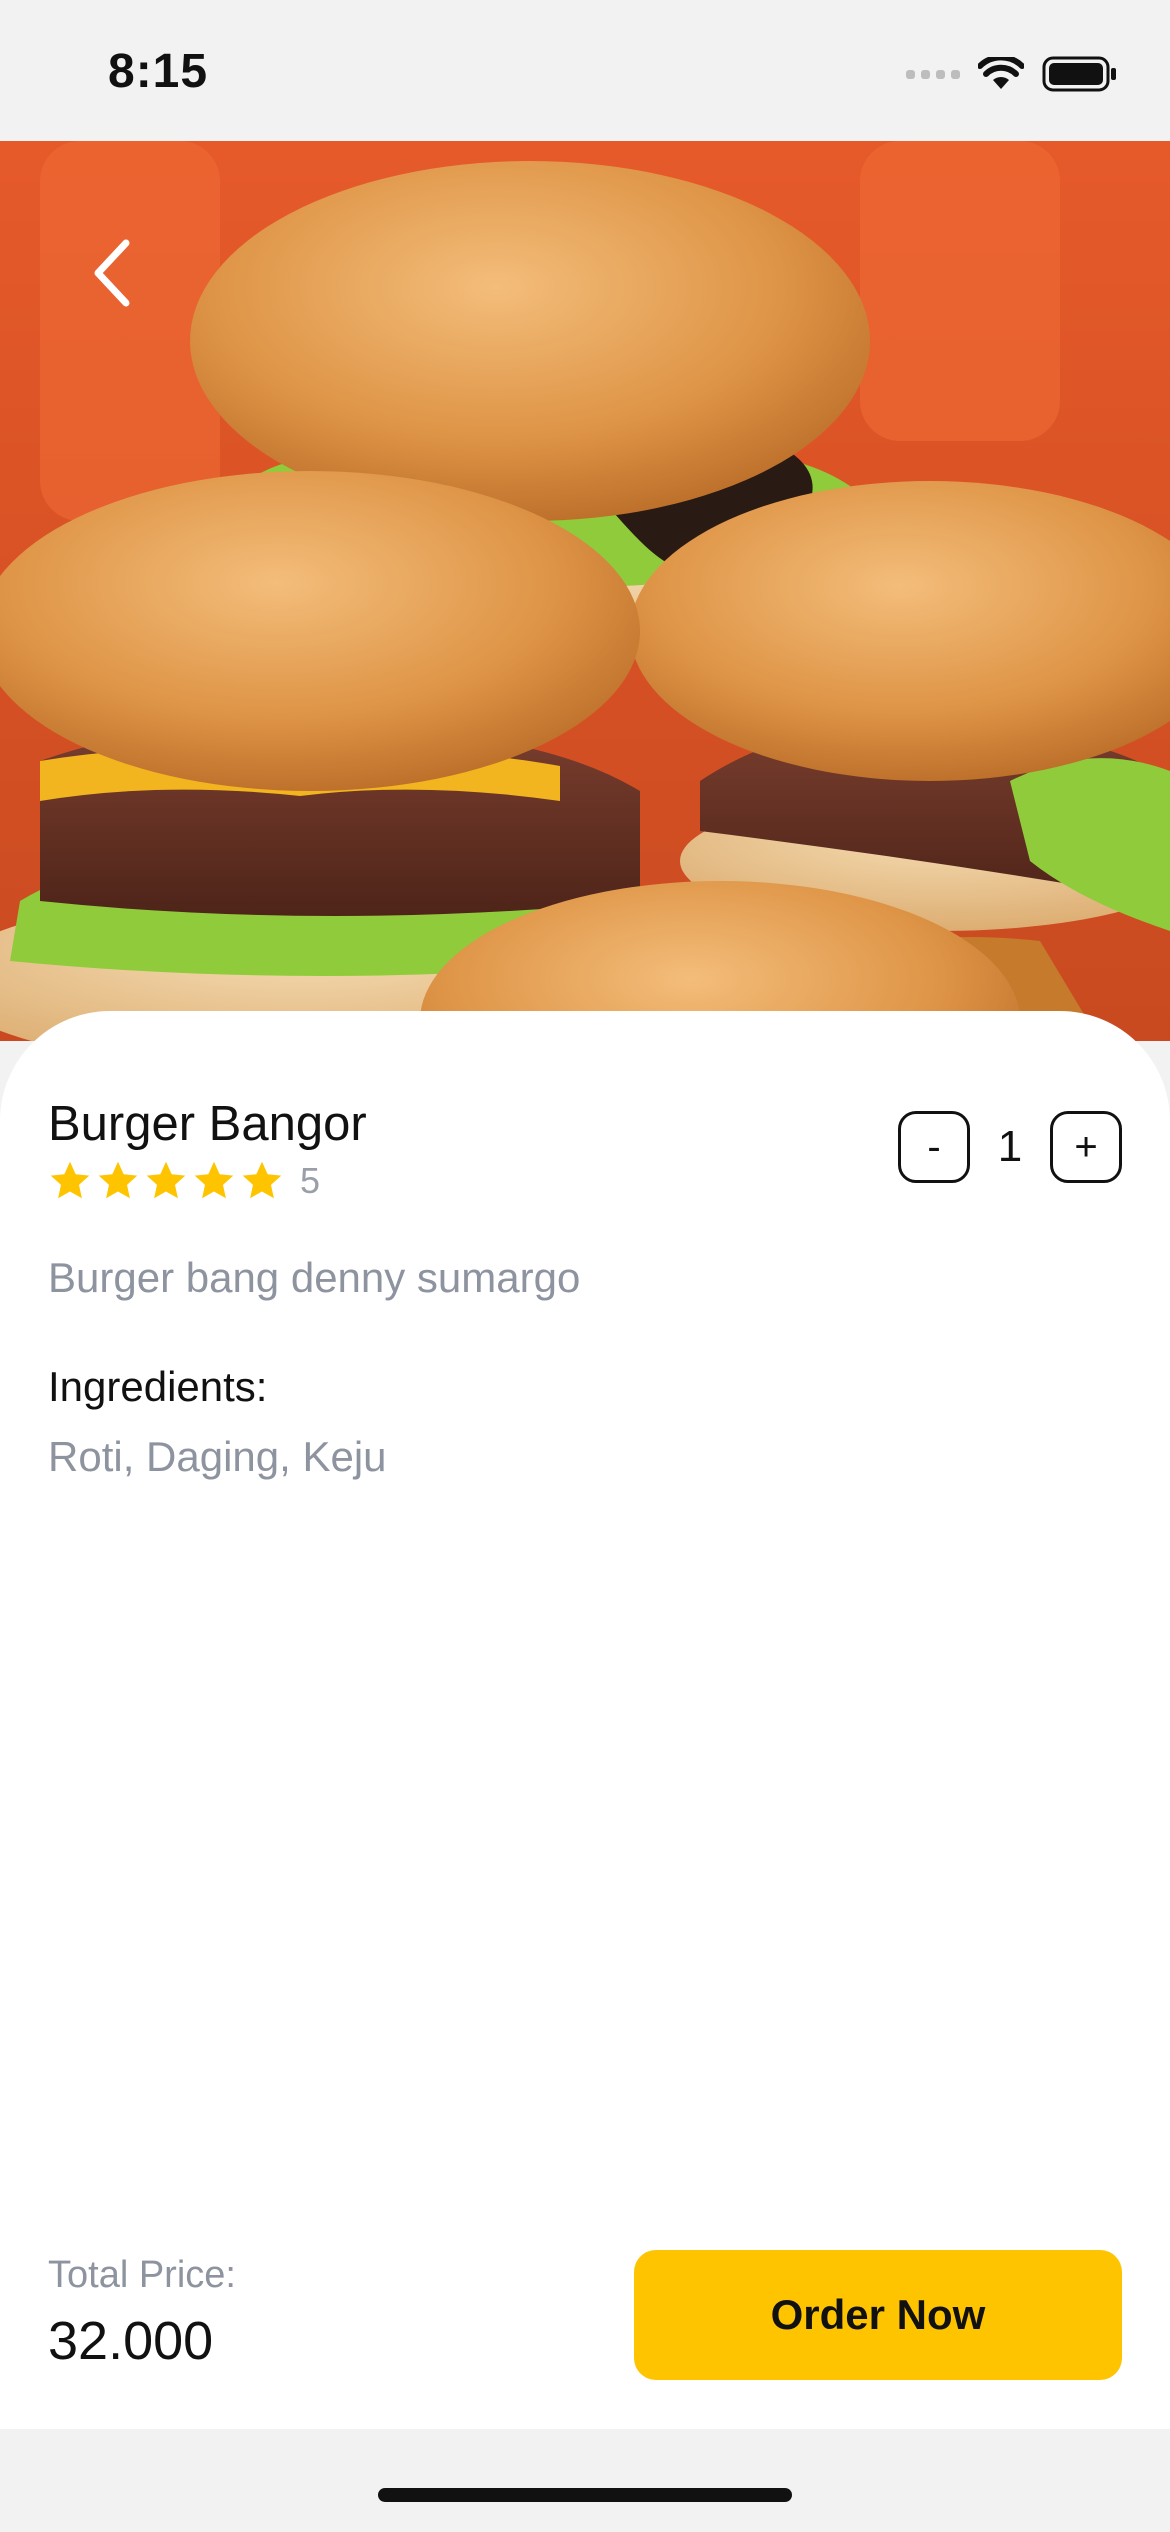 The width and height of the screenshot is (1170, 2532). I want to click on product-title: Burger Bangor, so click(207, 1124).